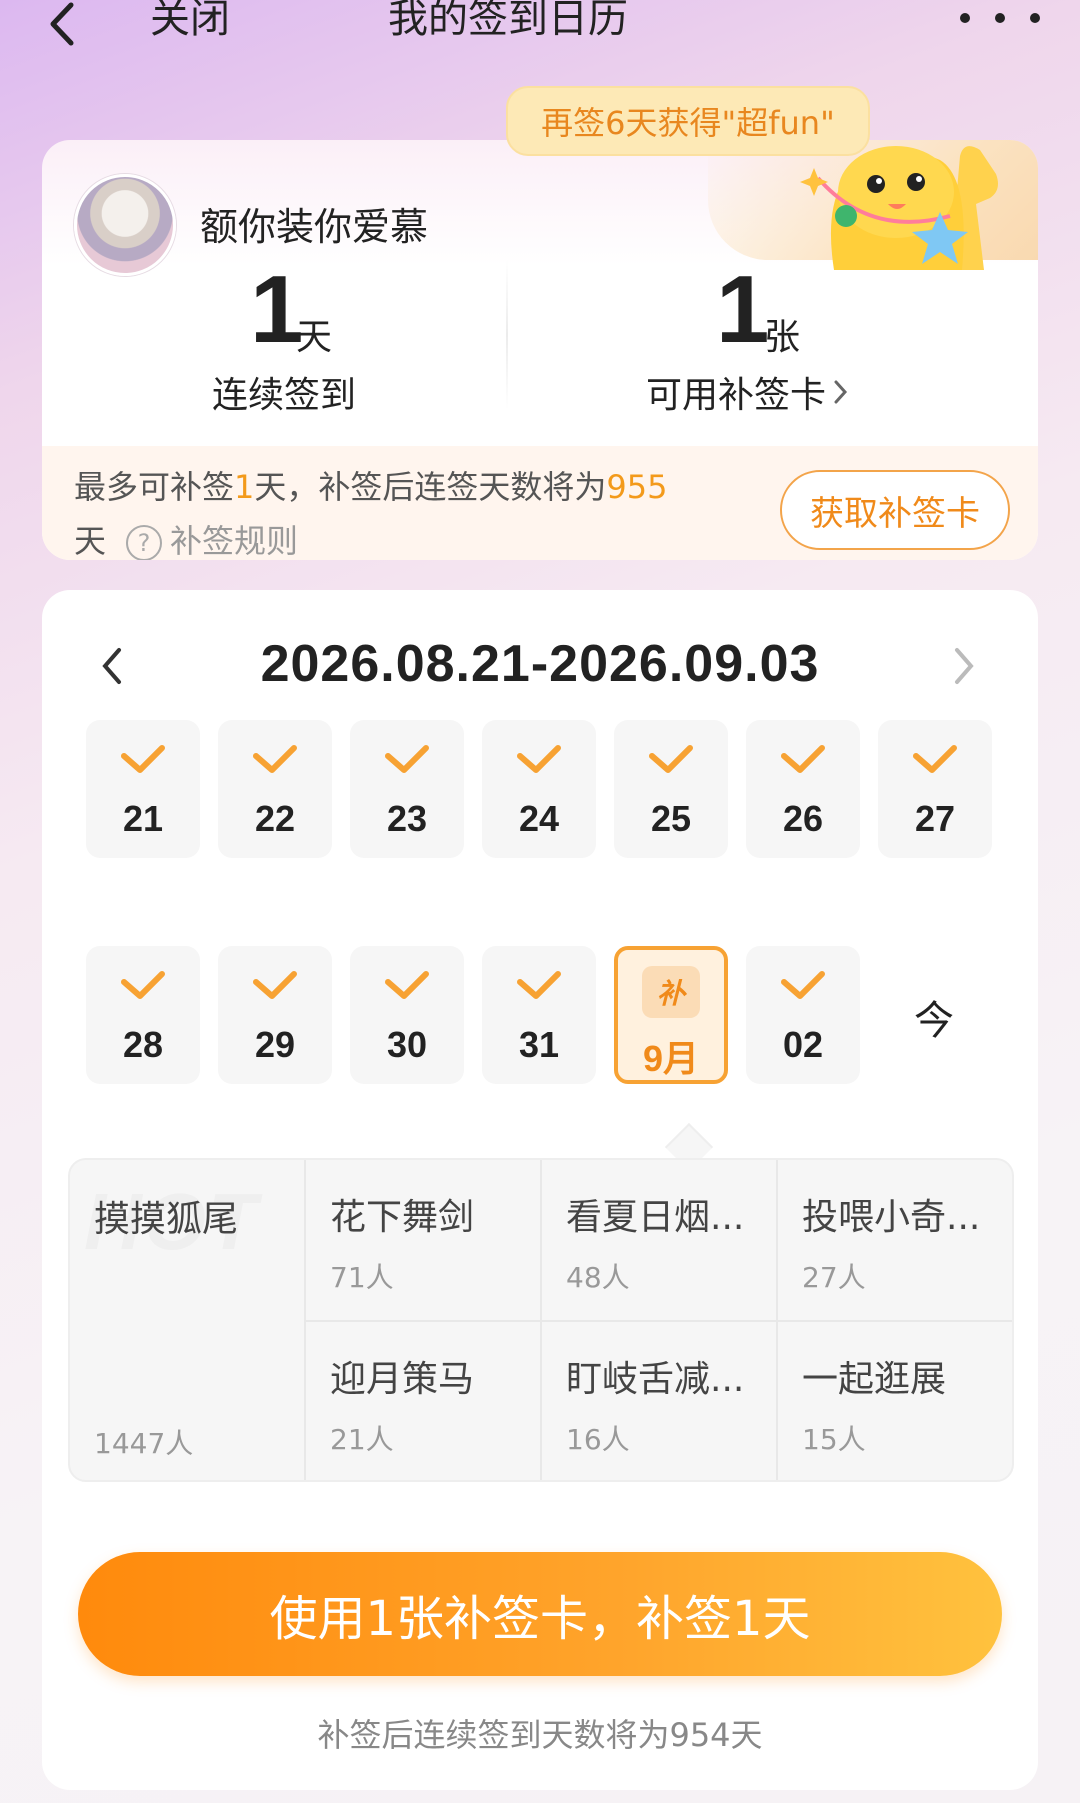 The height and width of the screenshot is (1803, 1080). What do you see at coordinates (803, 818) in the screenshot?
I see `day-number: 26` at bounding box center [803, 818].